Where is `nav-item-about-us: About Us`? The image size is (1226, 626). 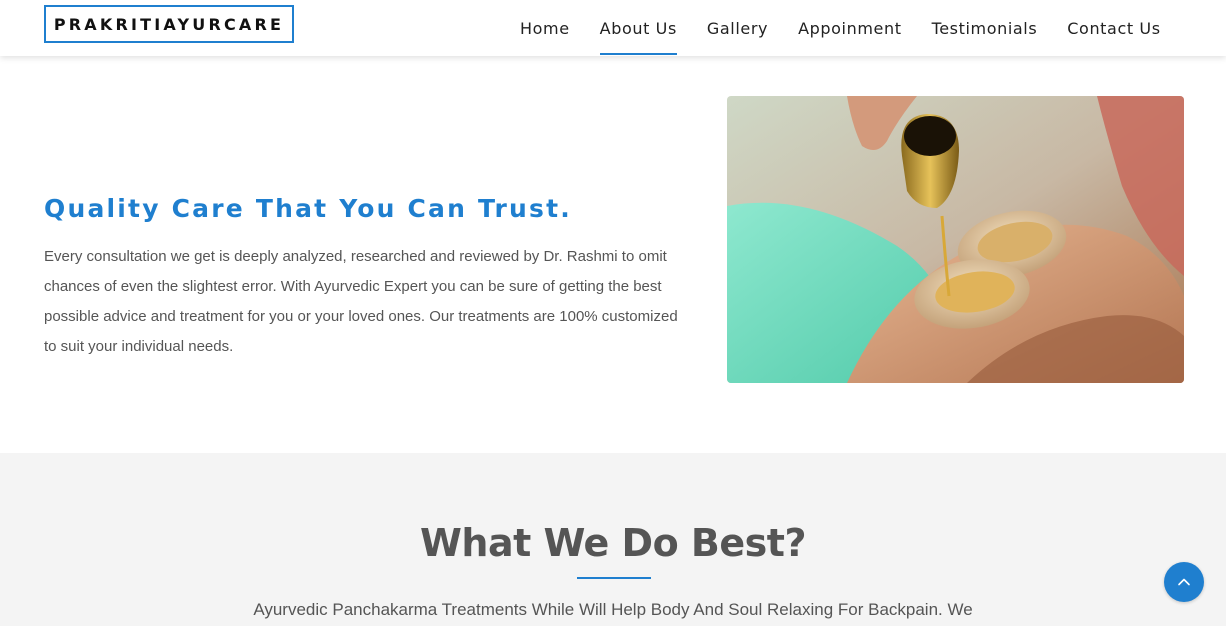 nav-item-about-us: About Us is located at coordinates (638, 28).